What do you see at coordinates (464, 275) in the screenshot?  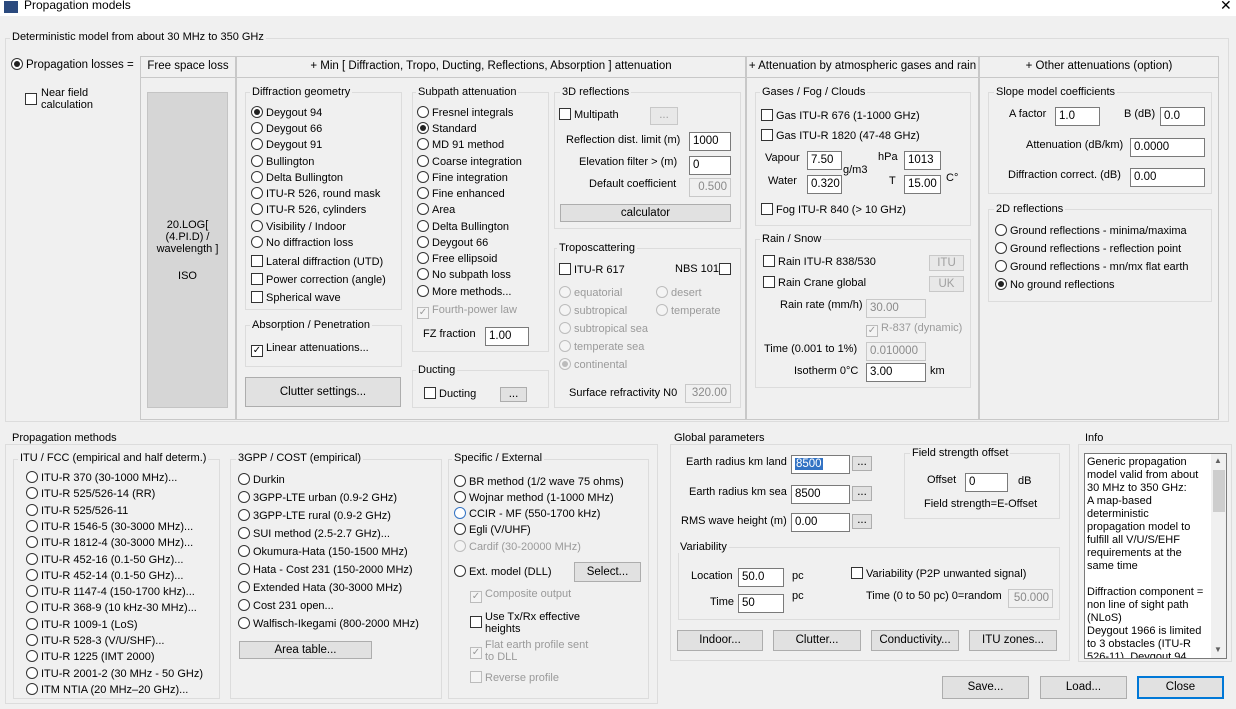 I see `subpath-none: No subpath loss` at bounding box center [464, 275].